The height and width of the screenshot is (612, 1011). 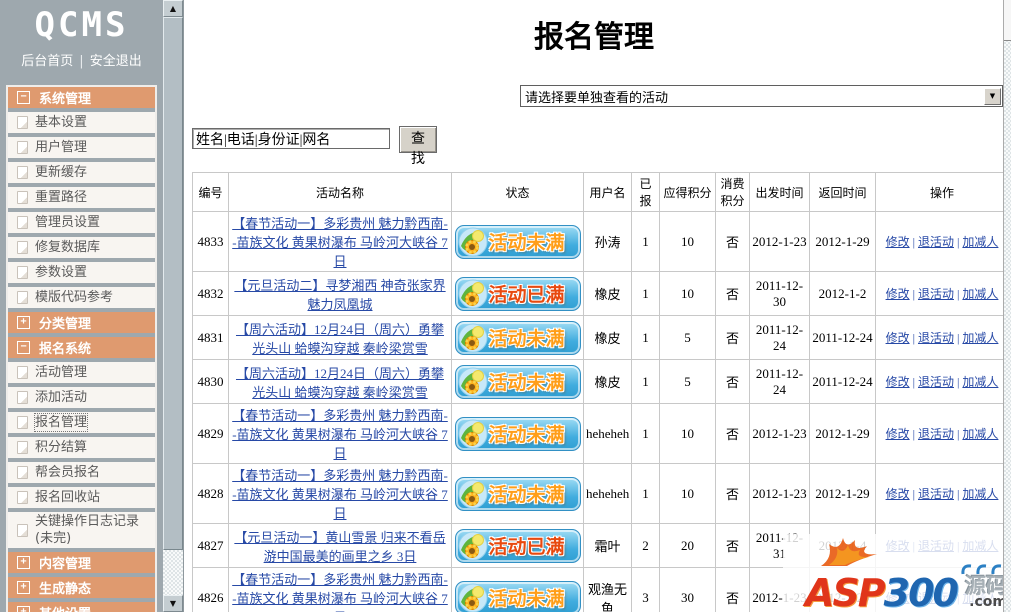 I want to click on user-name: 观渔无鱼, so click(x=607, y=589).